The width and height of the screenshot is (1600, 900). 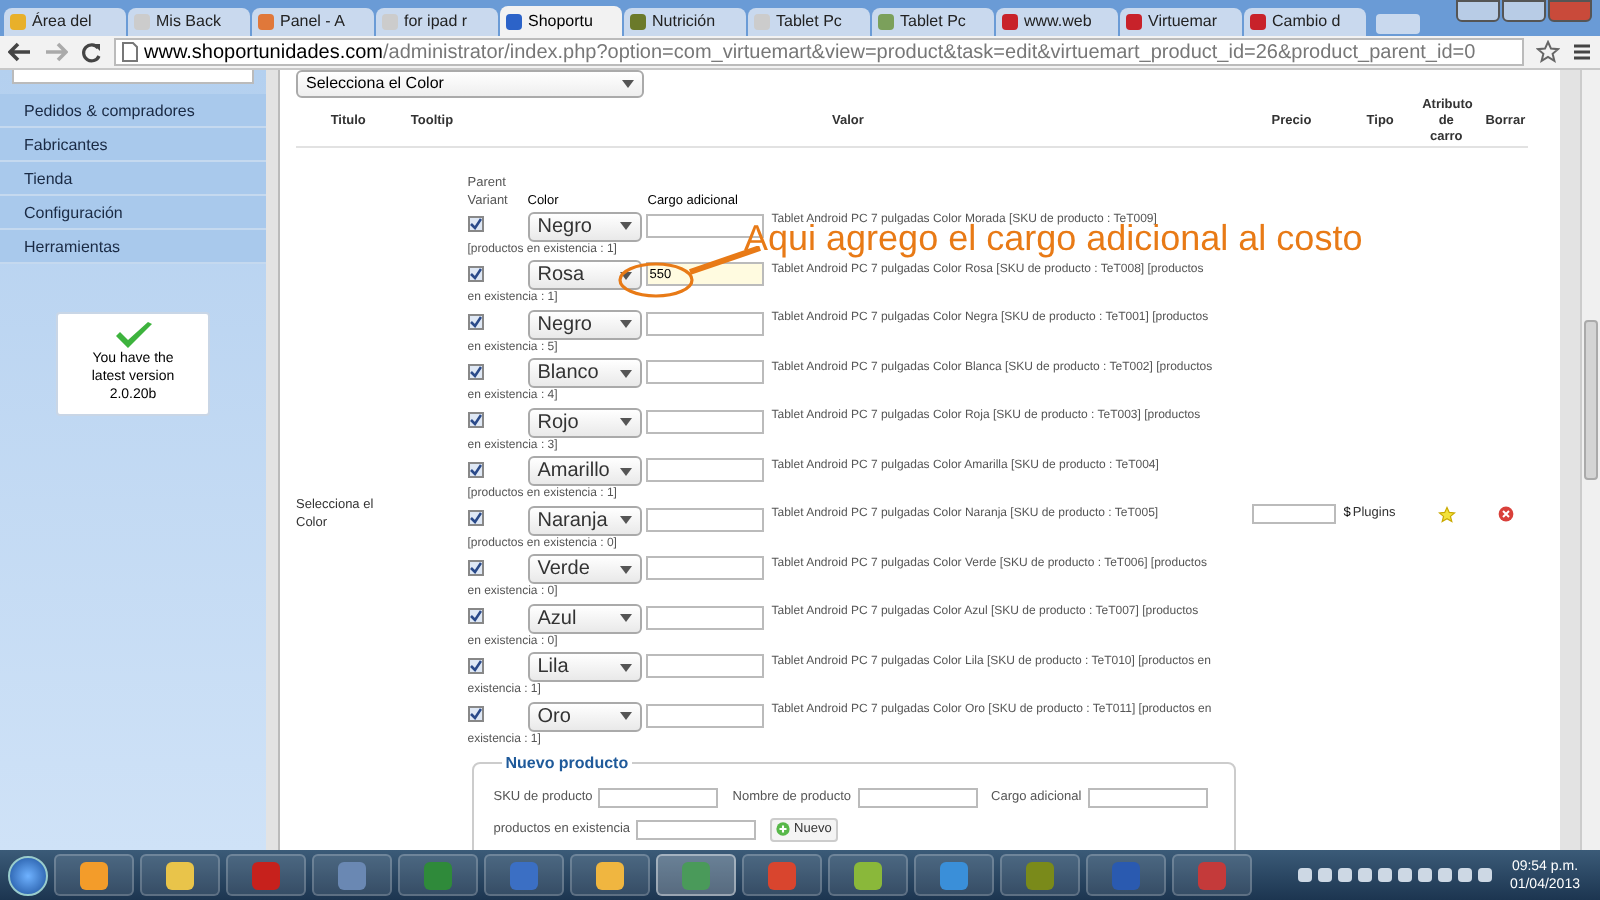 I want to click on color-select: Verde, so click(x=584, y=569).